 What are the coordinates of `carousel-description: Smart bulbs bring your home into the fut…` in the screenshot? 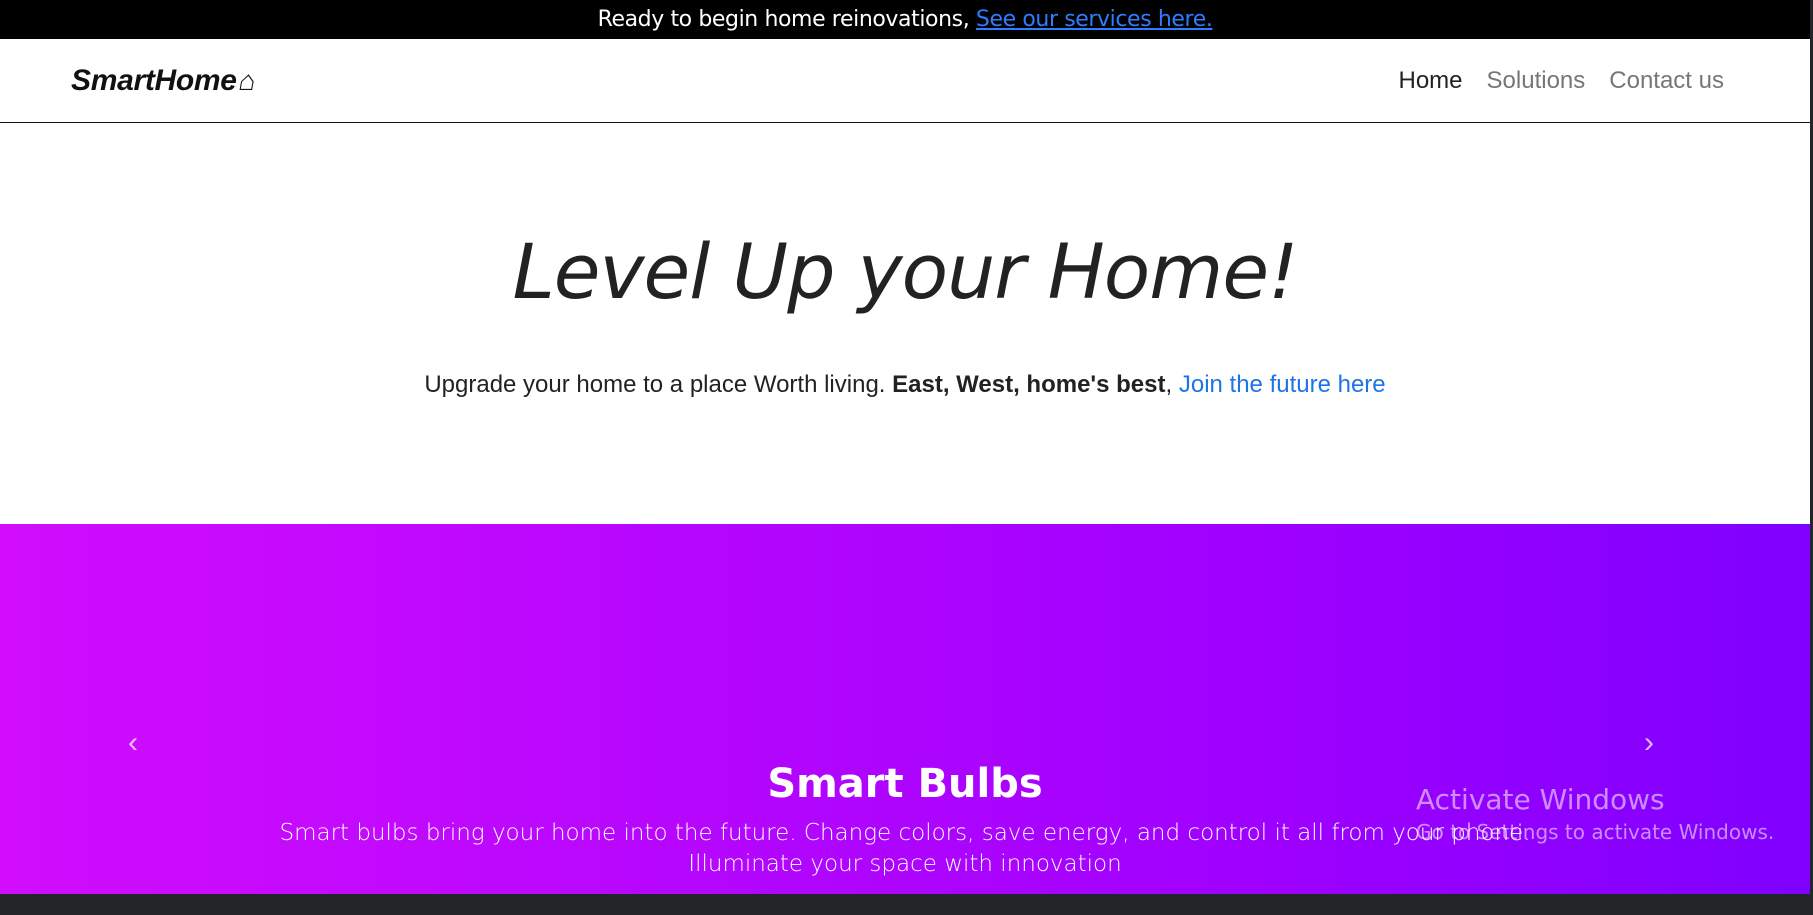 It's located at (905, 849).